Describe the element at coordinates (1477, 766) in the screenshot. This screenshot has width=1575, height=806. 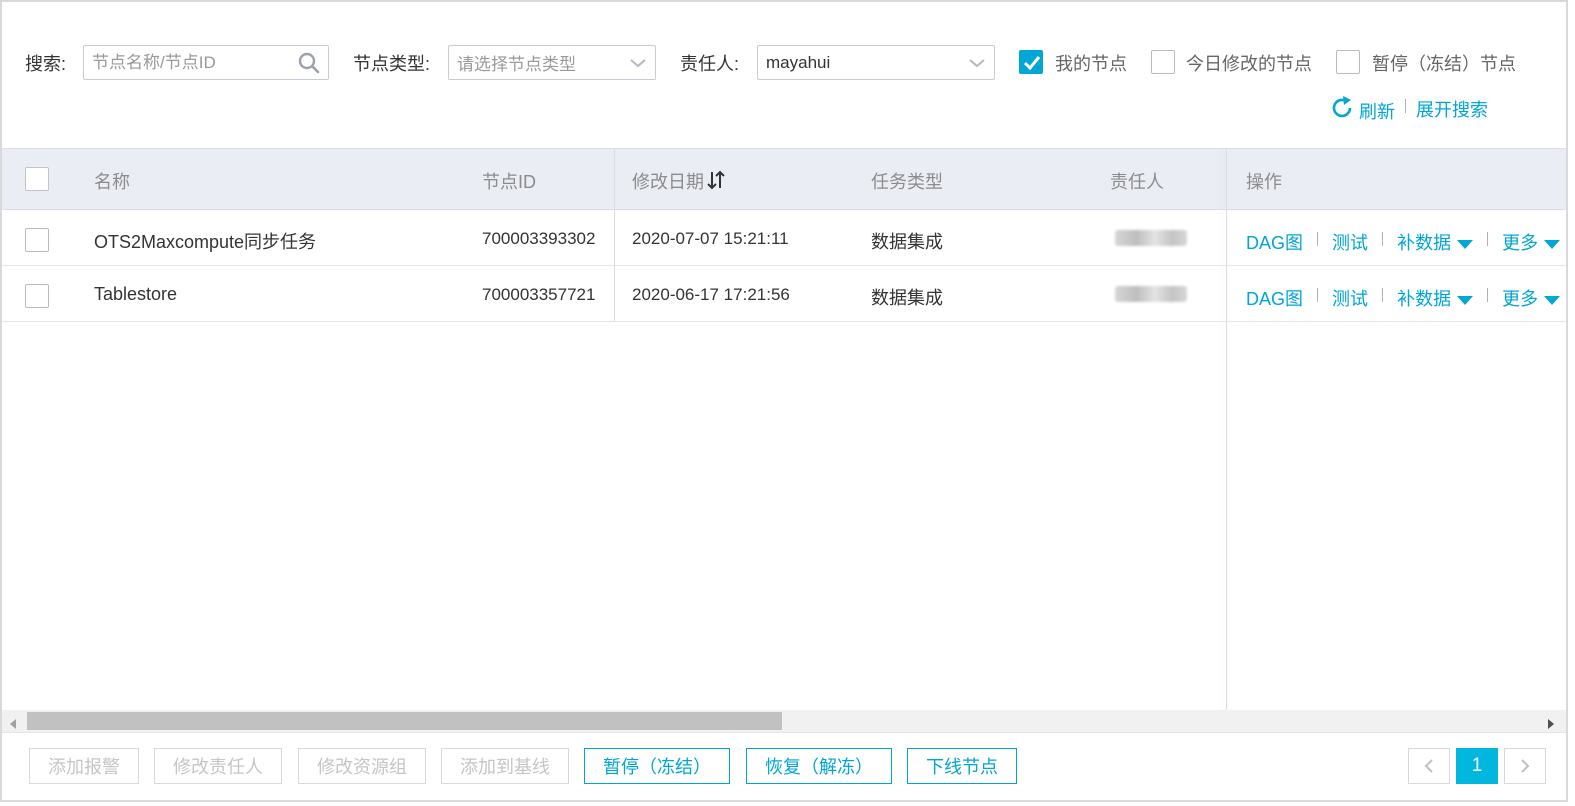
I see `page-number-button: 1` at that location.